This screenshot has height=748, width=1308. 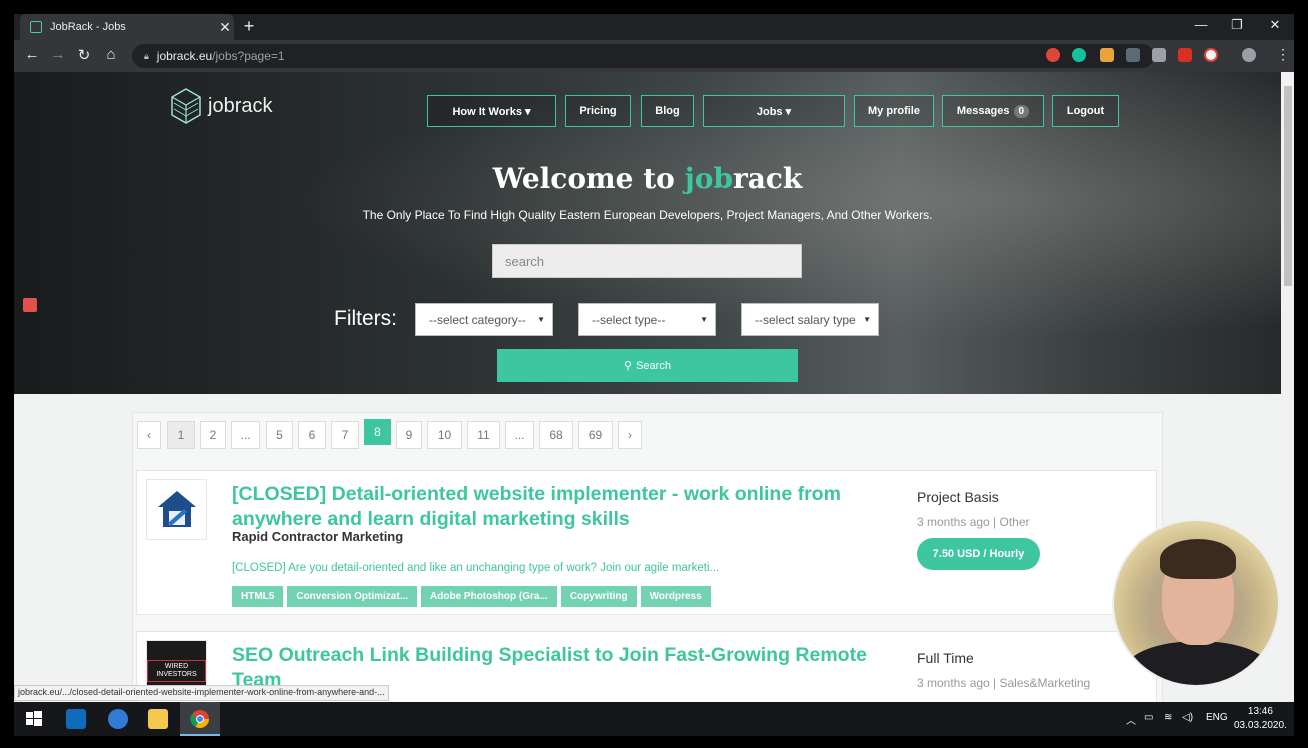 What do you see at coordinates (958, 497) in the screenshot?
I see `job-type: Project Basis` at bounding box center [958, 497].